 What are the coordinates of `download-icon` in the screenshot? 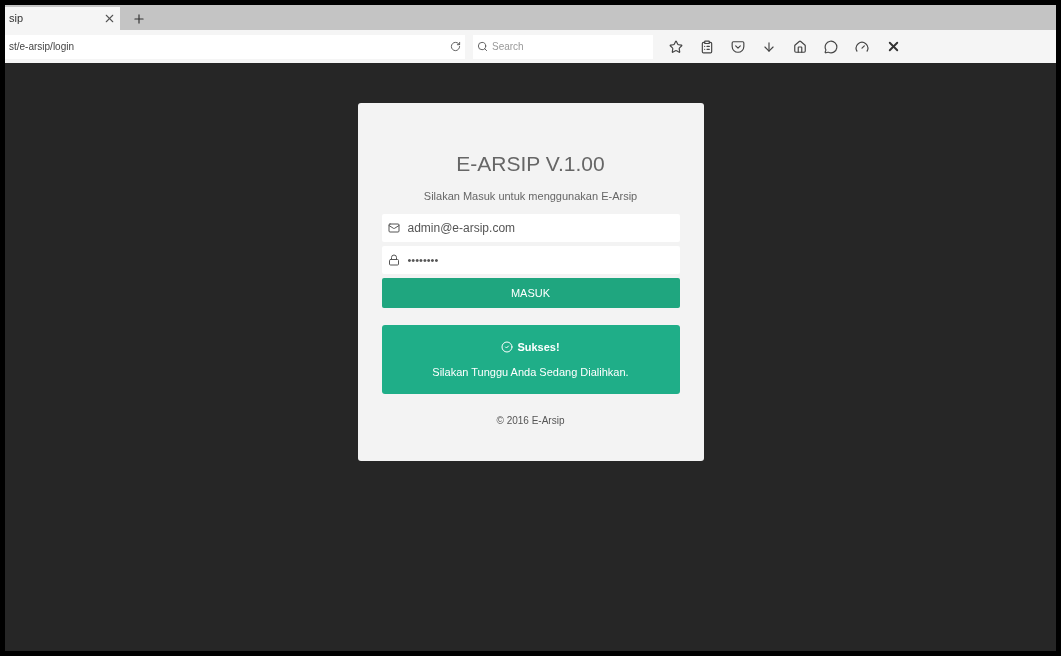 It's located at (769, 46).